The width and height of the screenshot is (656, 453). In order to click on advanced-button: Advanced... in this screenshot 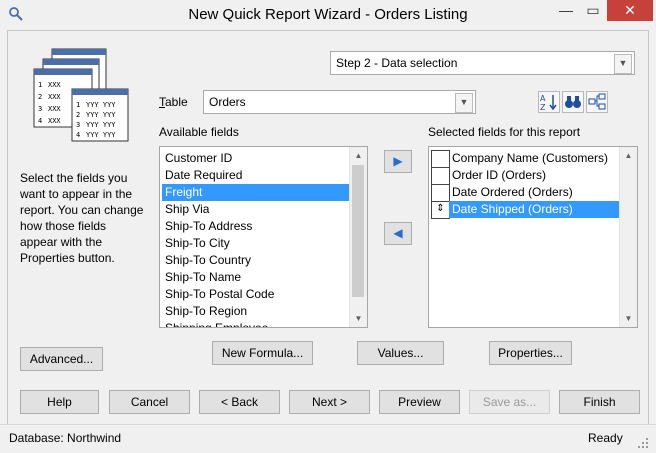, I will do `click(61, 359)`.